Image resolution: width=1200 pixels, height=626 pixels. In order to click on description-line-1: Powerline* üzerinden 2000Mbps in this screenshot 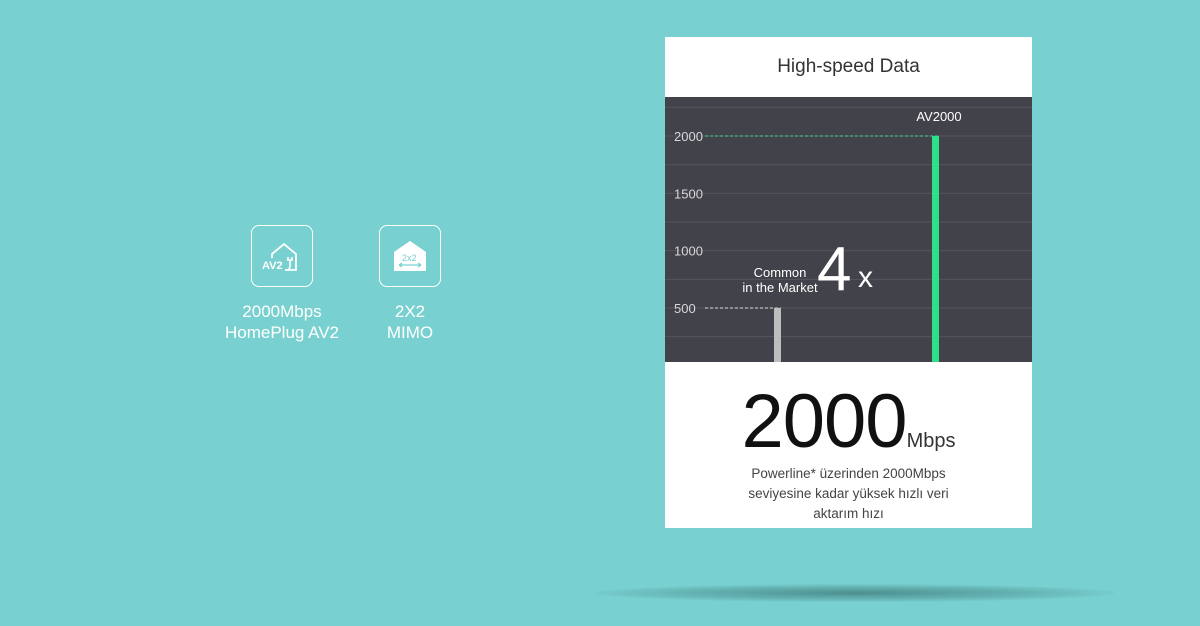, I will do `click(848, 473)`.